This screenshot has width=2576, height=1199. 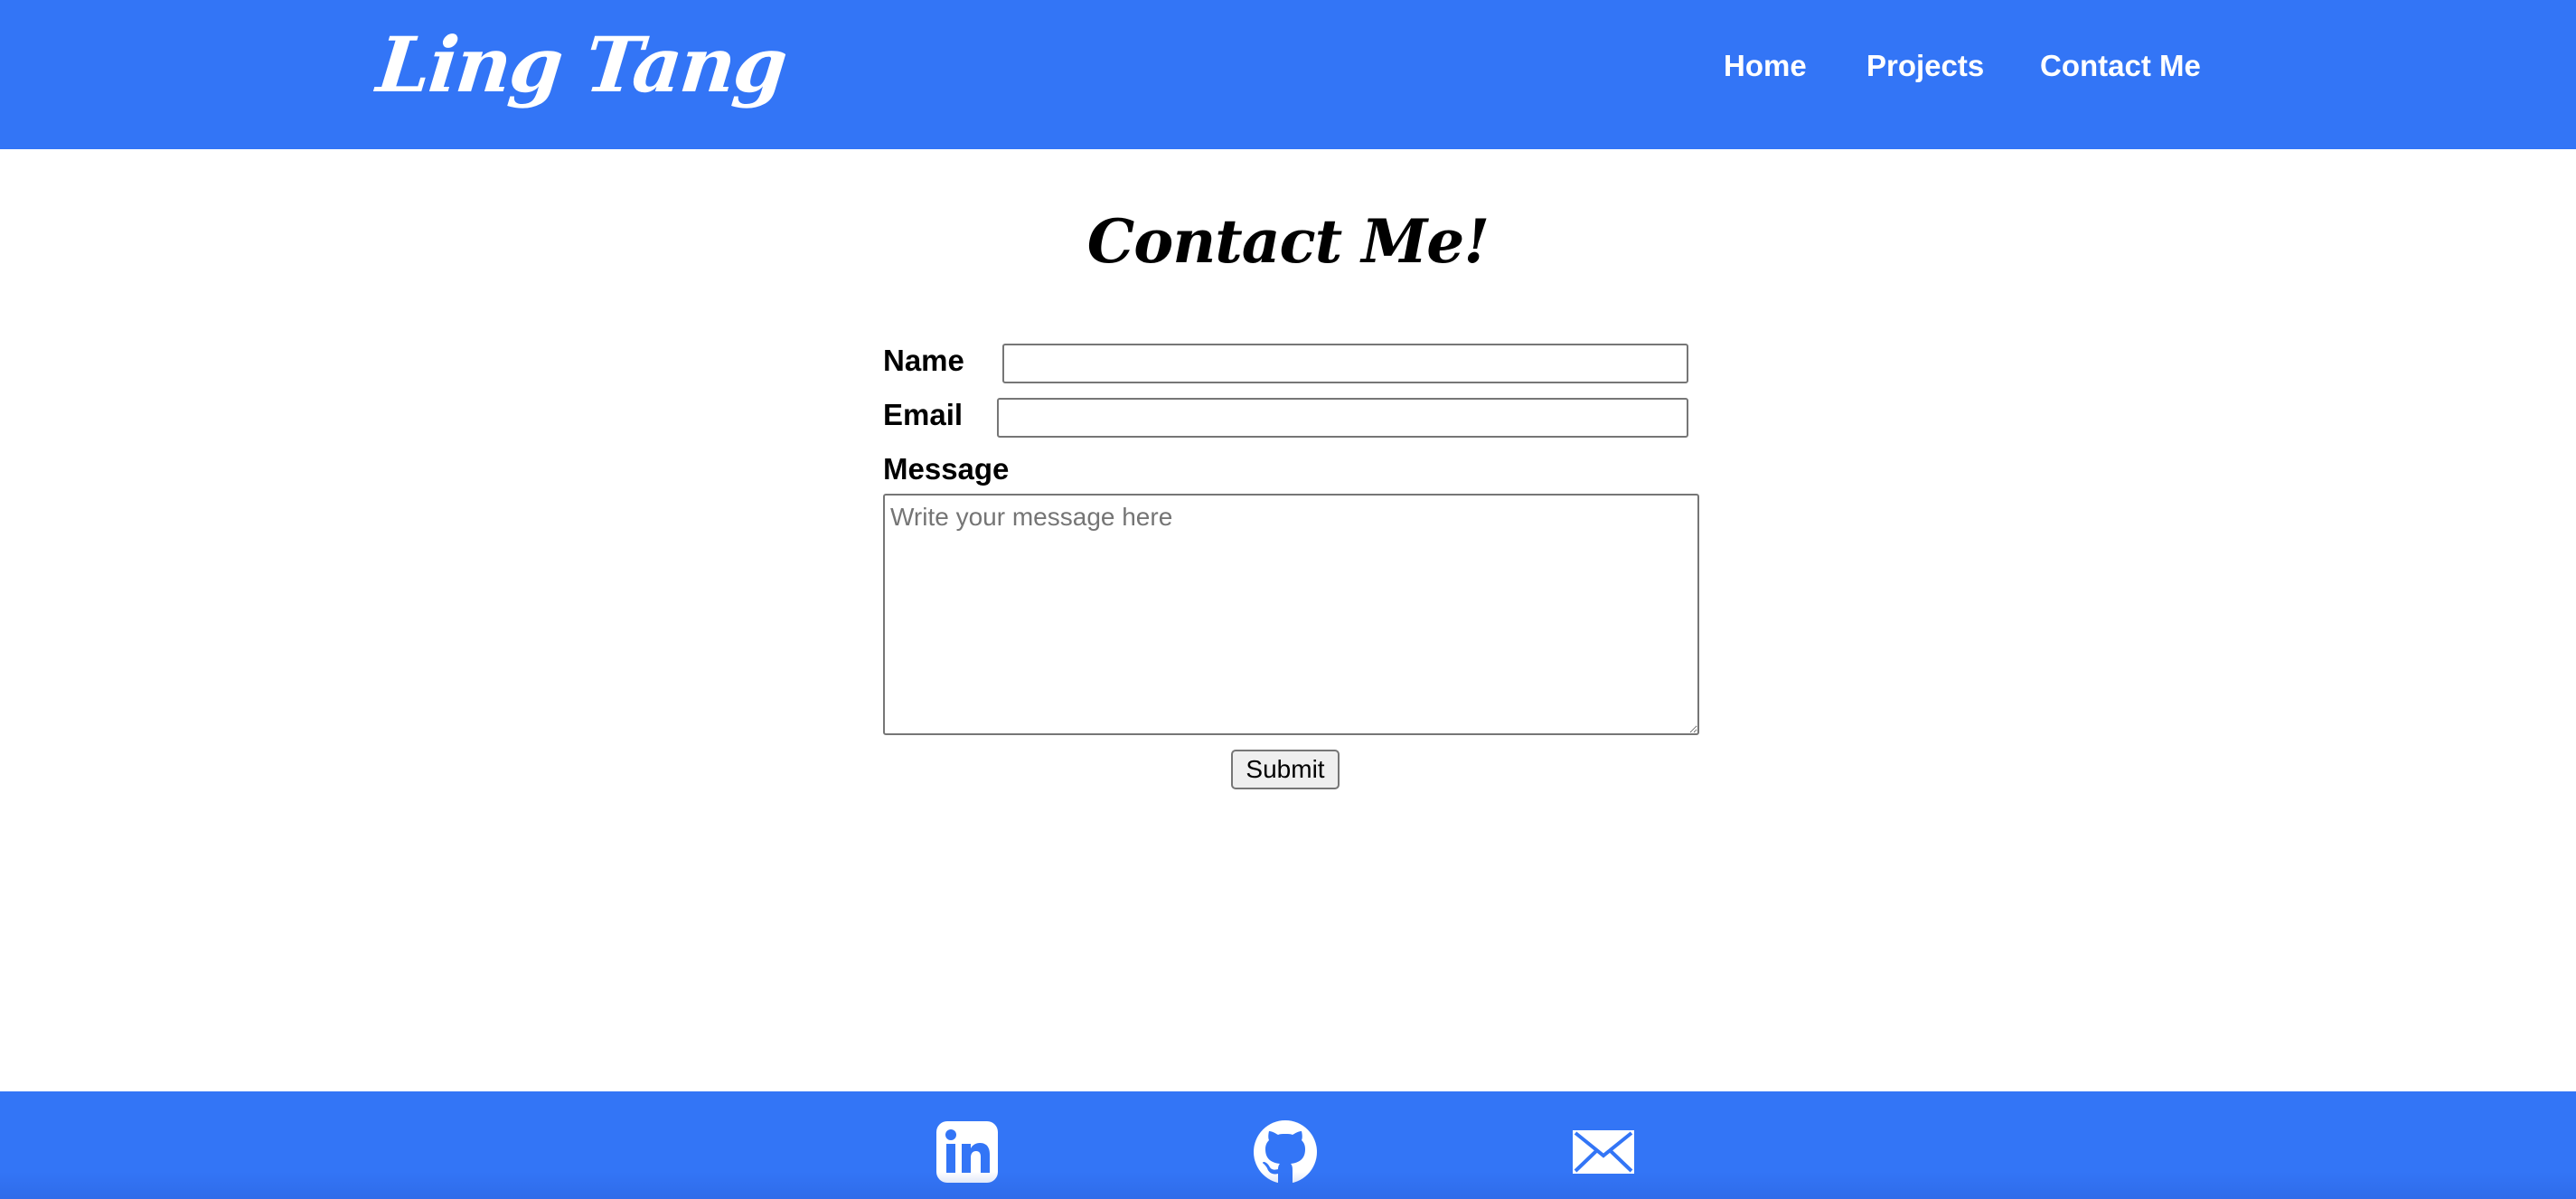 I want to click on page-title: Contact Me!, so click(x=1288, y=241).